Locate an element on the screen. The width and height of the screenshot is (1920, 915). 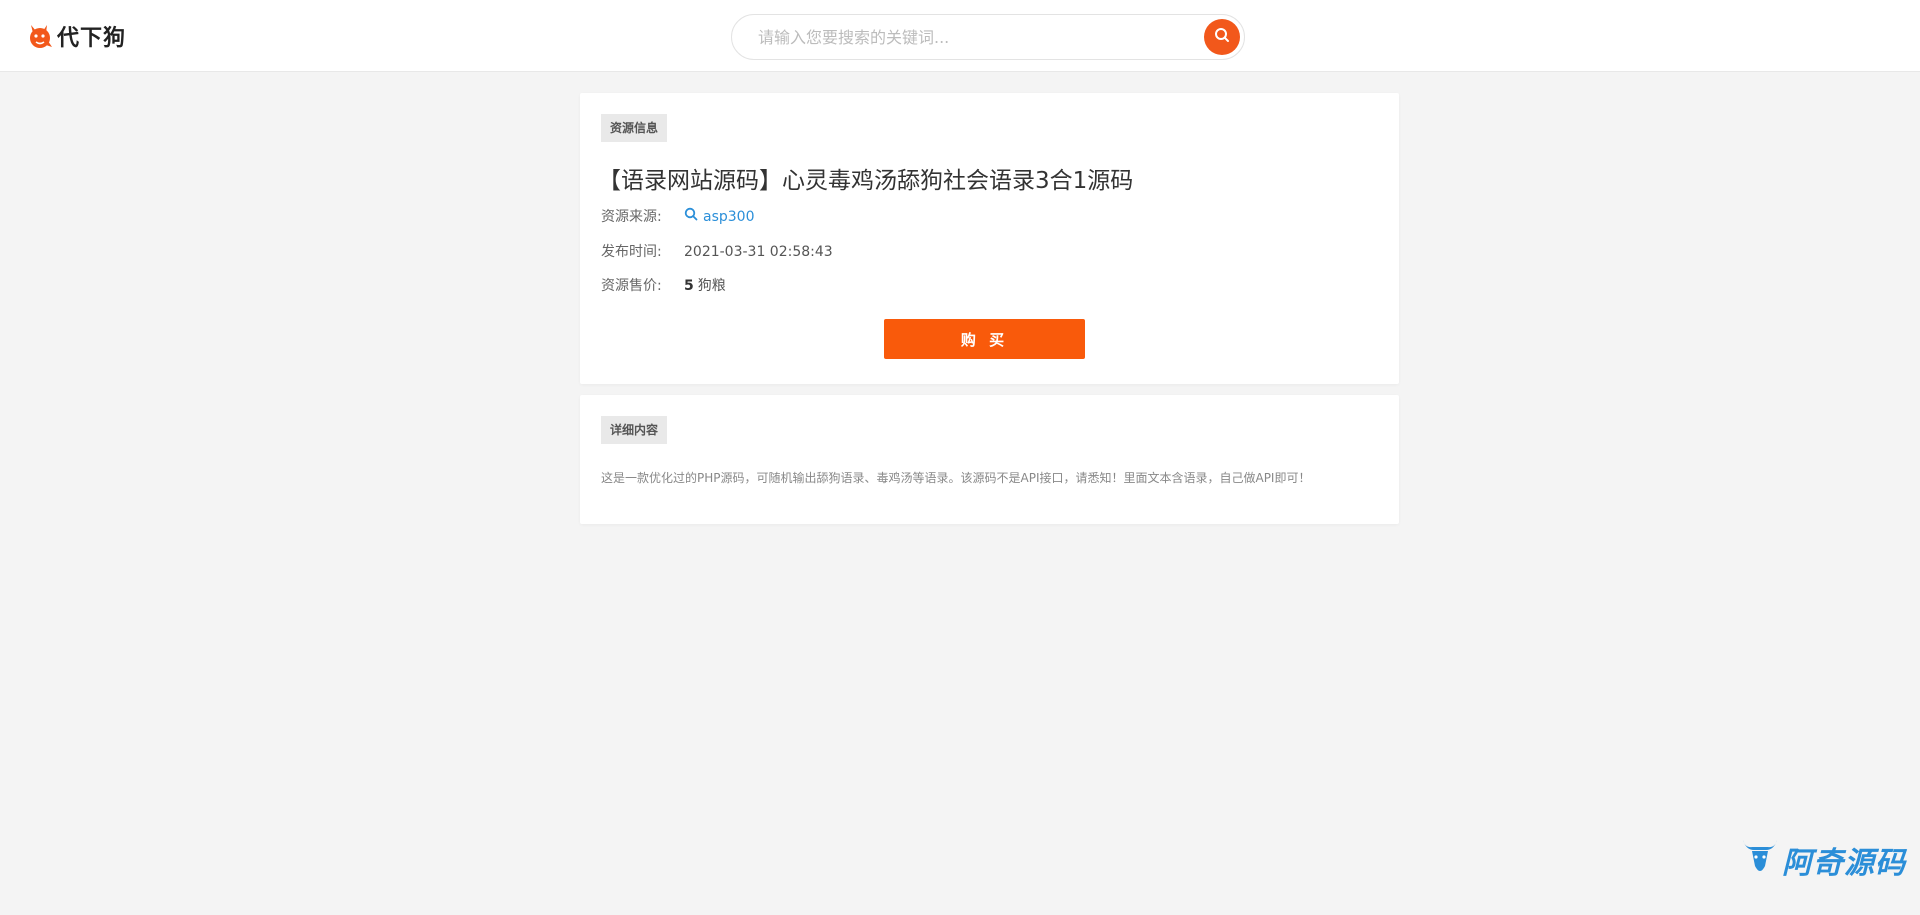
price-row: 资源售价: 5 狗粮 is located at coordinates (663, 286).